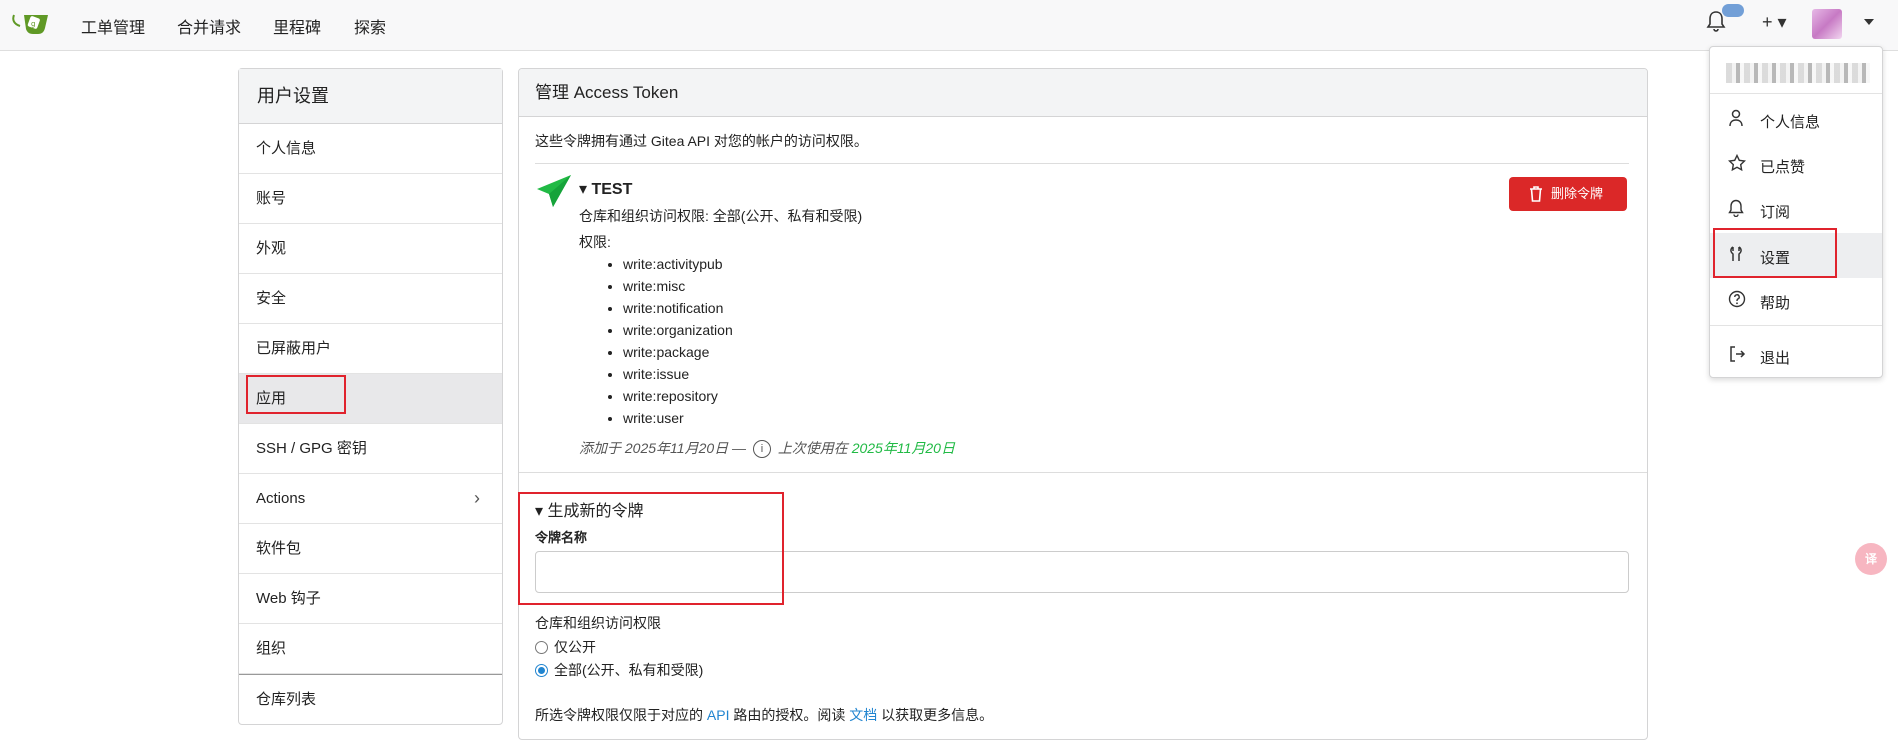  I want to click on trash-icon, so click(1536, 194).